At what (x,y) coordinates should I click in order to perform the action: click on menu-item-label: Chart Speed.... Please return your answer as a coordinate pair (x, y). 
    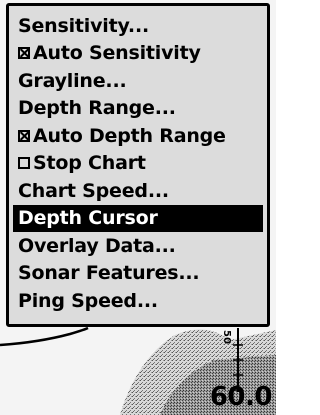
    Looking at the image, I should click on (93, 190).